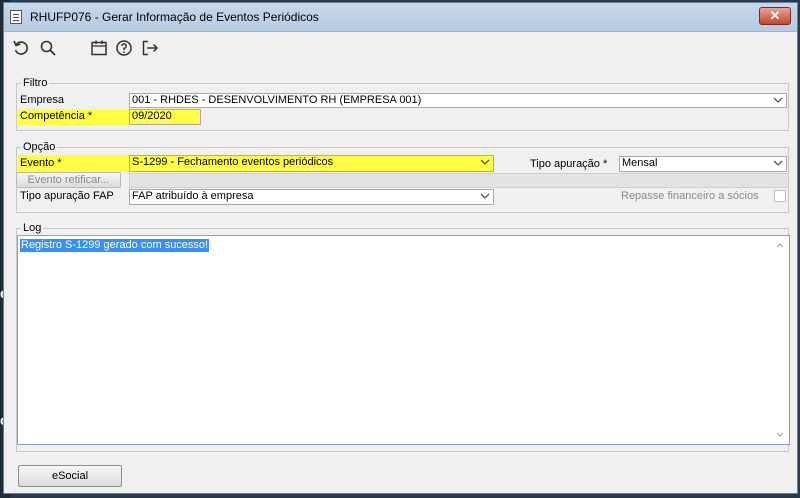  What do you see at coordinates (400, 48) in the screenshot?
I see `toolbar` at bounding box center [400, 48].